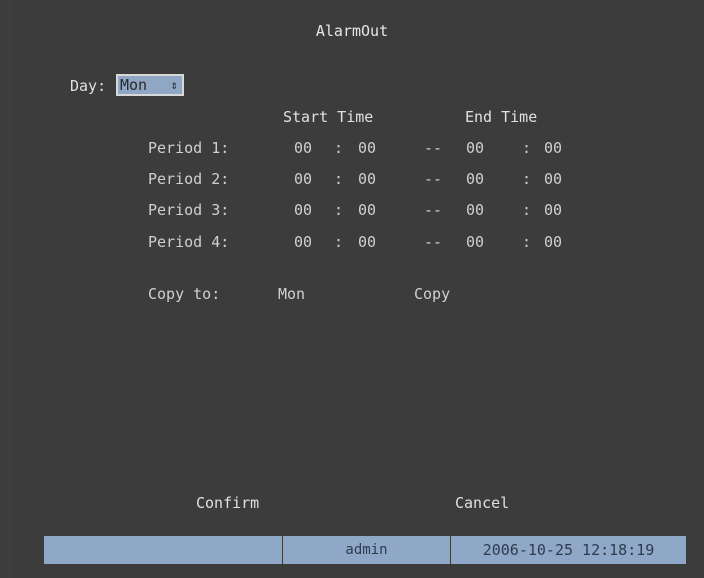 The height and width of the screenshot is (578, 704). What do you see at coordinates (367, 242) in the screenshot?
I see `period-4-start-minute: 00` at bounding box center [367, 242].